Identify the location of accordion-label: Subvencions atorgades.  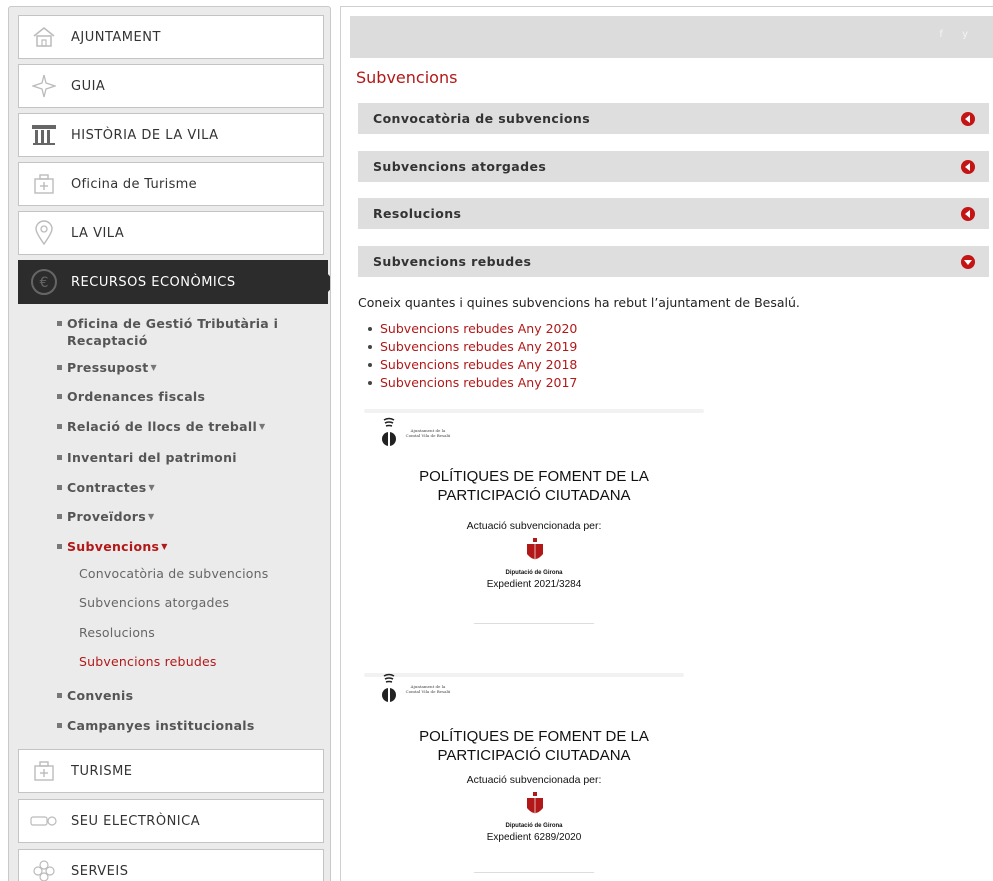
(460, 166).